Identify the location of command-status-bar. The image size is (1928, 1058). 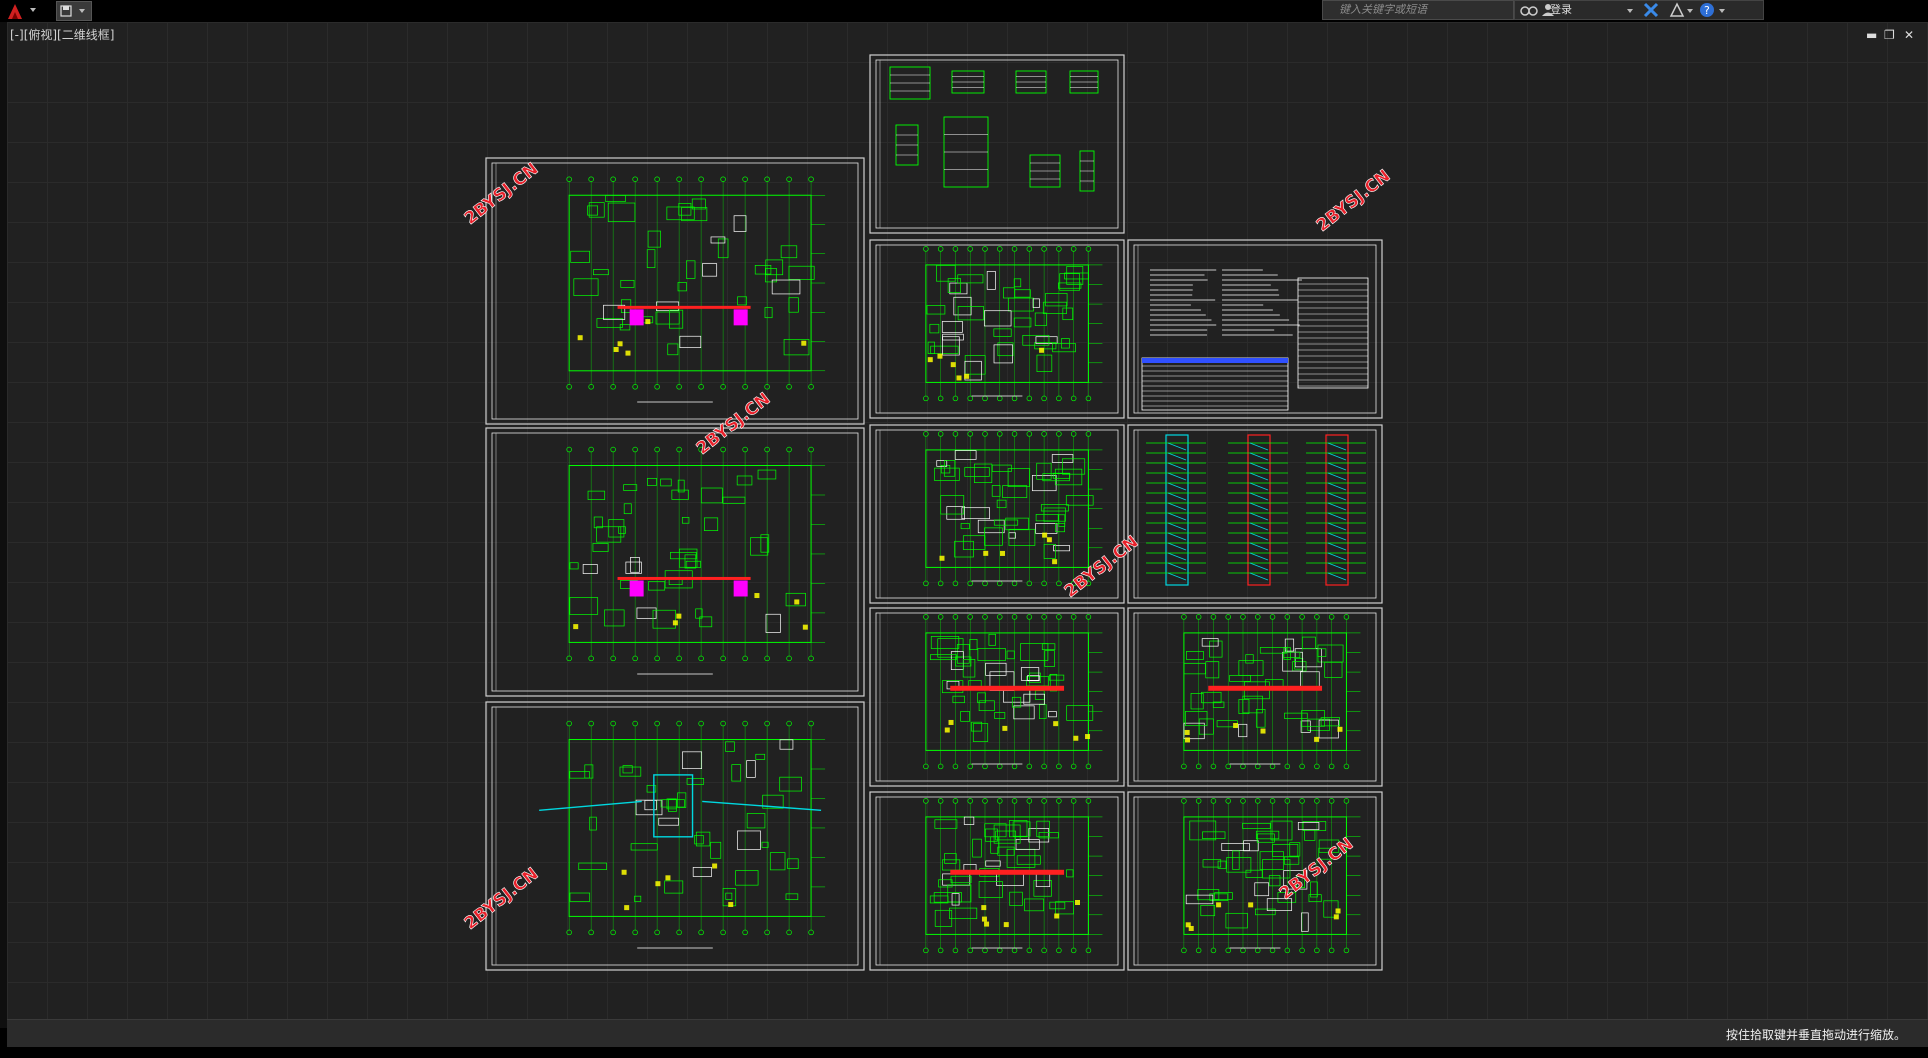
(967, 1033).